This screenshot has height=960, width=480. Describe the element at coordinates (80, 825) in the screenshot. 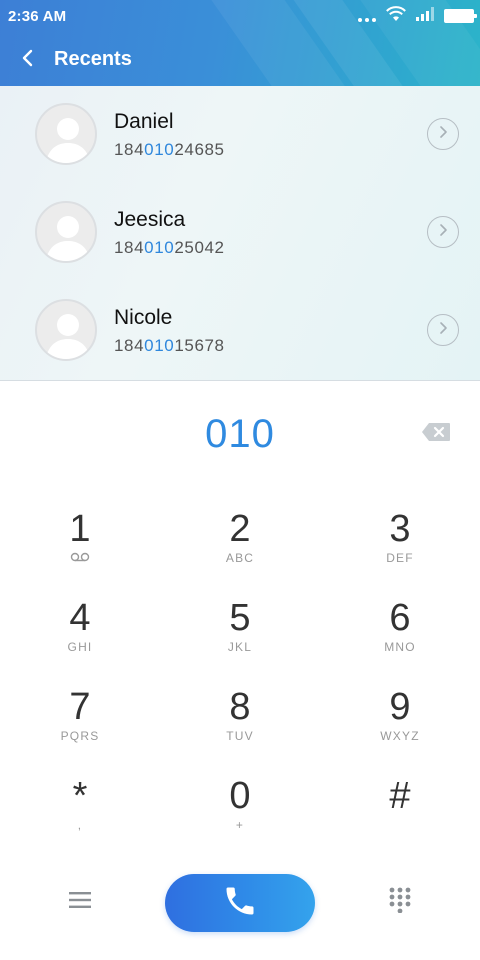

I see `key-letters: ,` at that location.